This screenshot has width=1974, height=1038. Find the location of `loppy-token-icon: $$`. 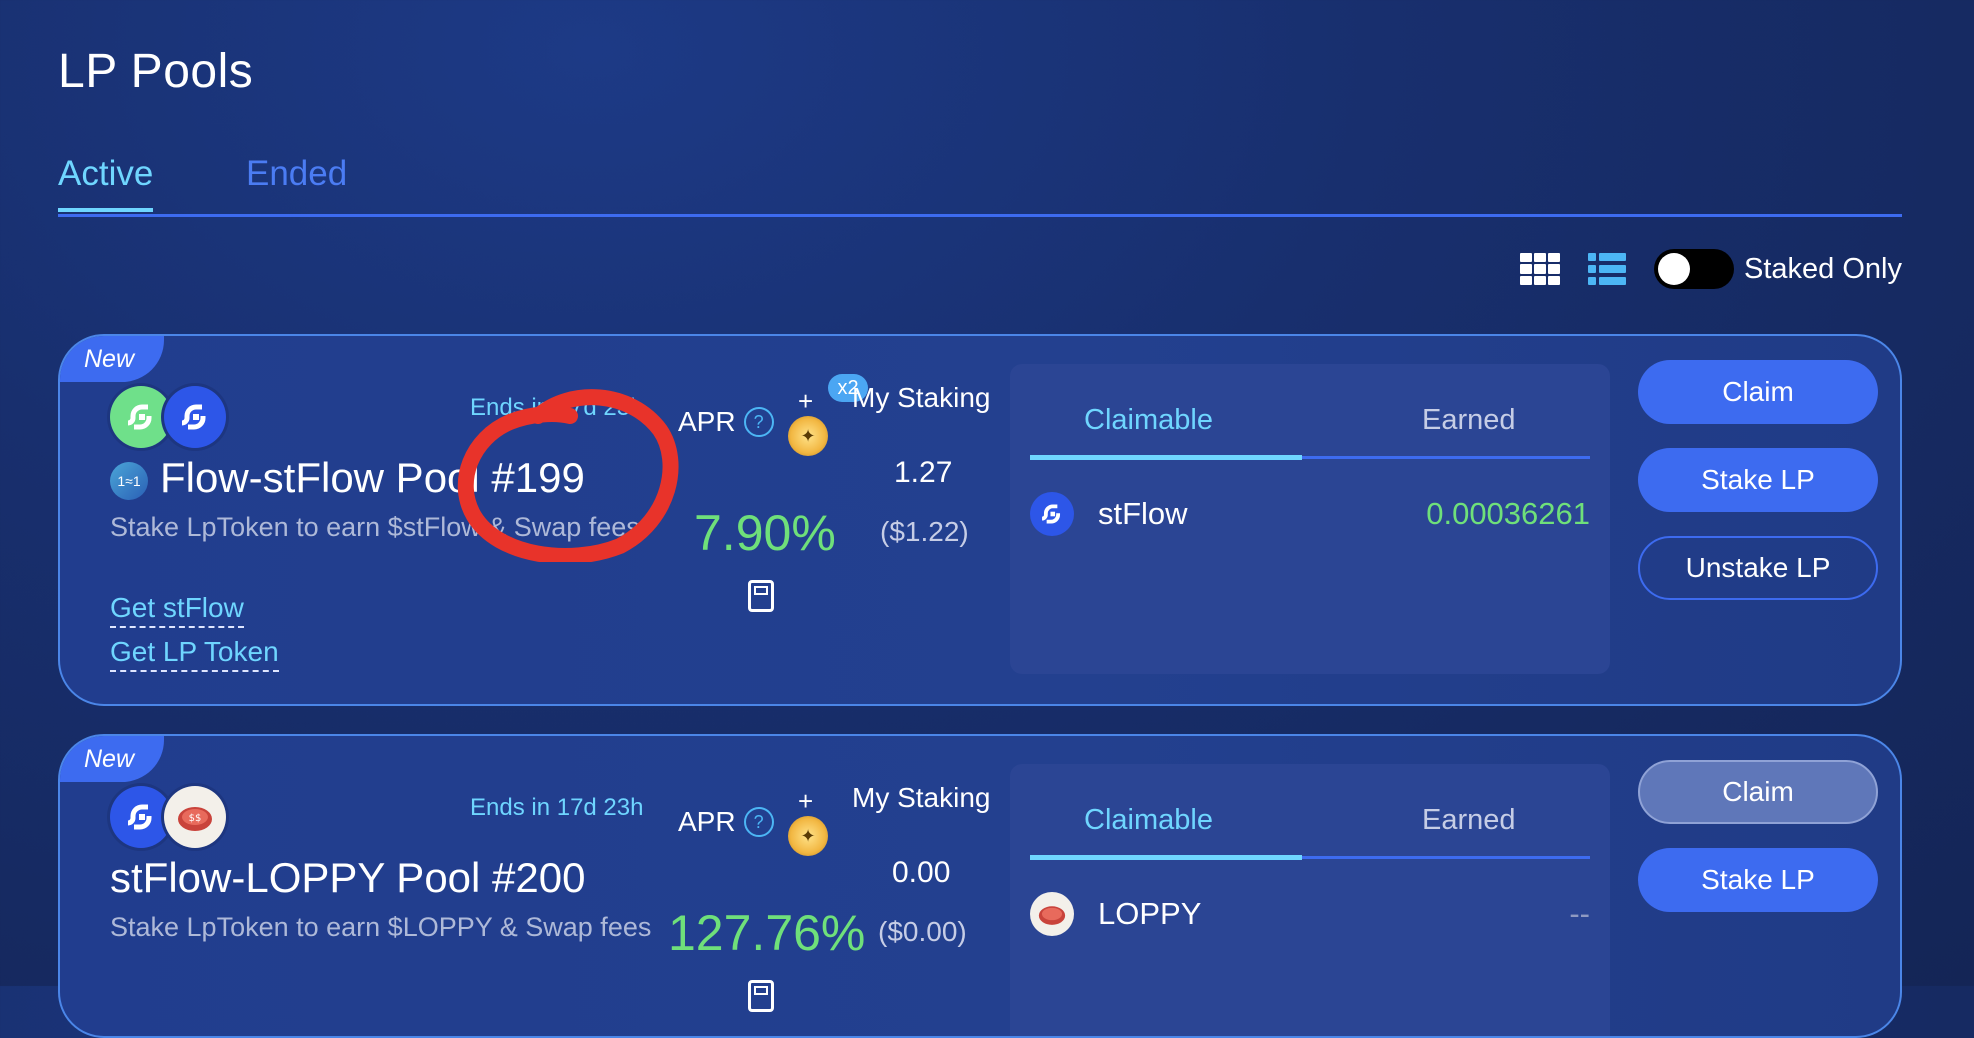

loppy-token-icon: $$ is located at coordinates (195, 817).